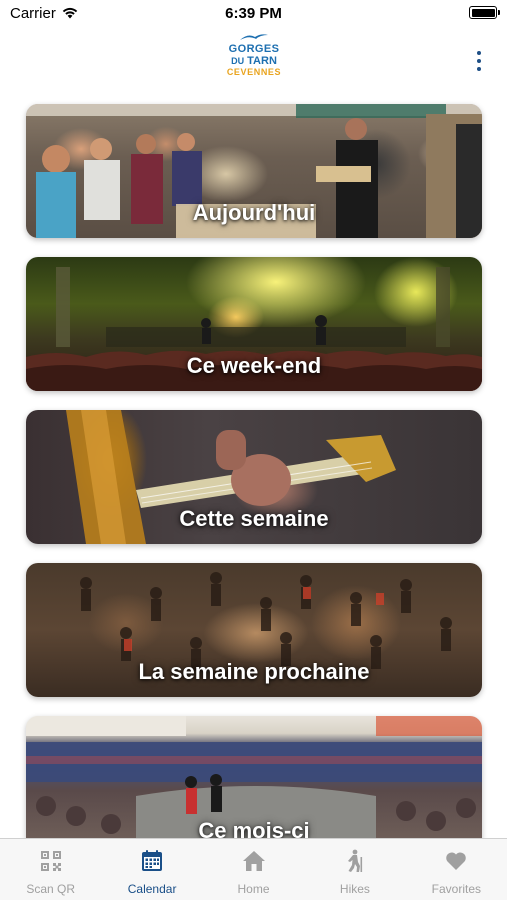 Image resolution: width=507 pixels, height=900 pixels. What do you see at coordinates (355, 860) in the screenshot?
I see `hiker-icon` at bounding box center [355, 860].